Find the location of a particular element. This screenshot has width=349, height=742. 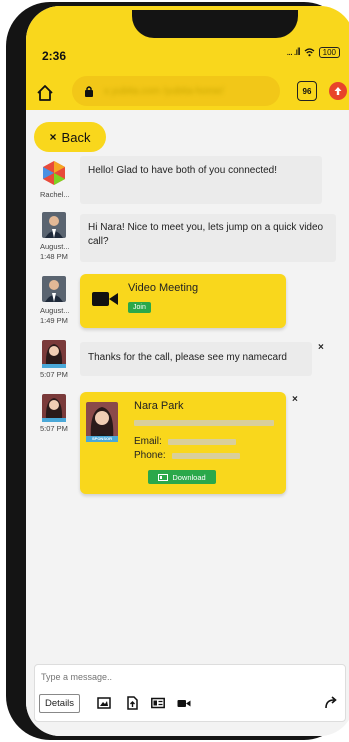

tabs-count-icon: 96 is located at coordinates (307, 91).